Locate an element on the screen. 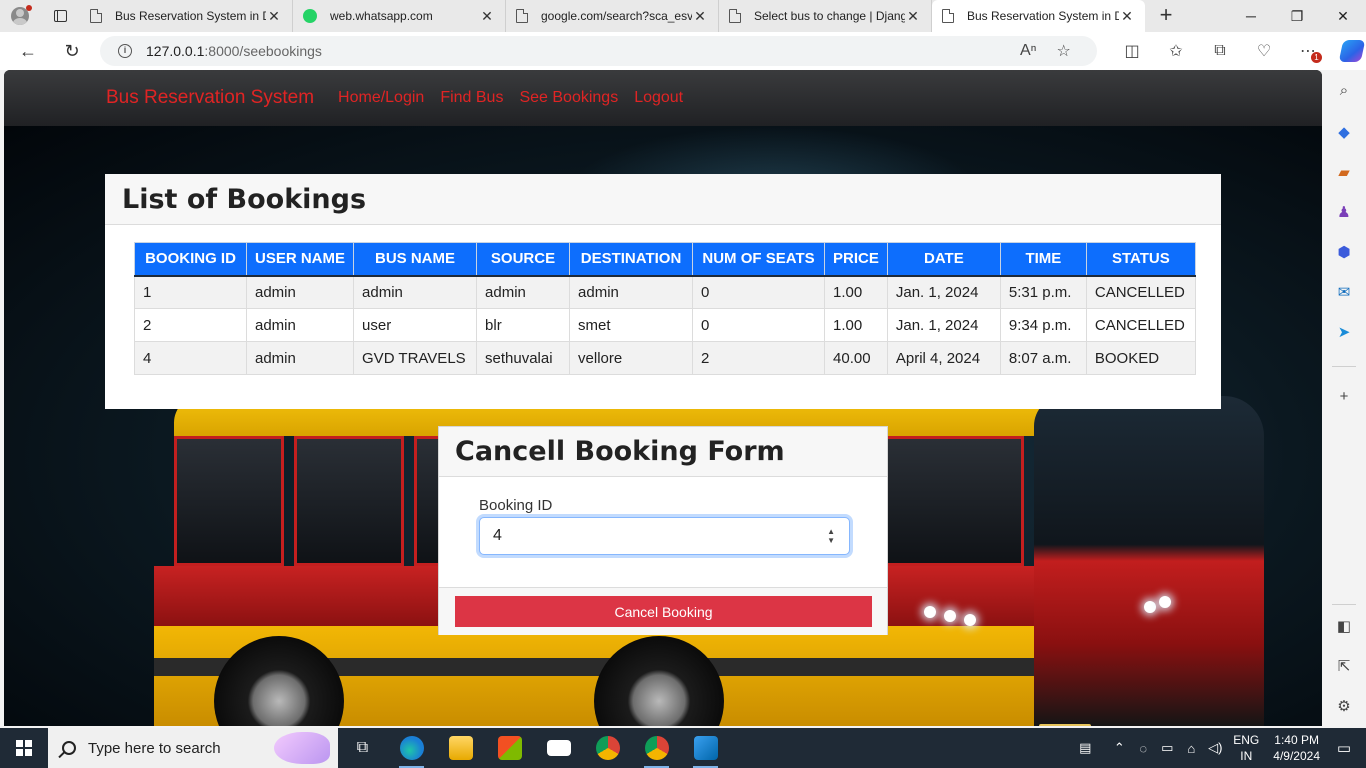 The width and height of the screenshot is (1366, 768). browser-essentials-icon: ♡ is located at coordinates (1264, 51).